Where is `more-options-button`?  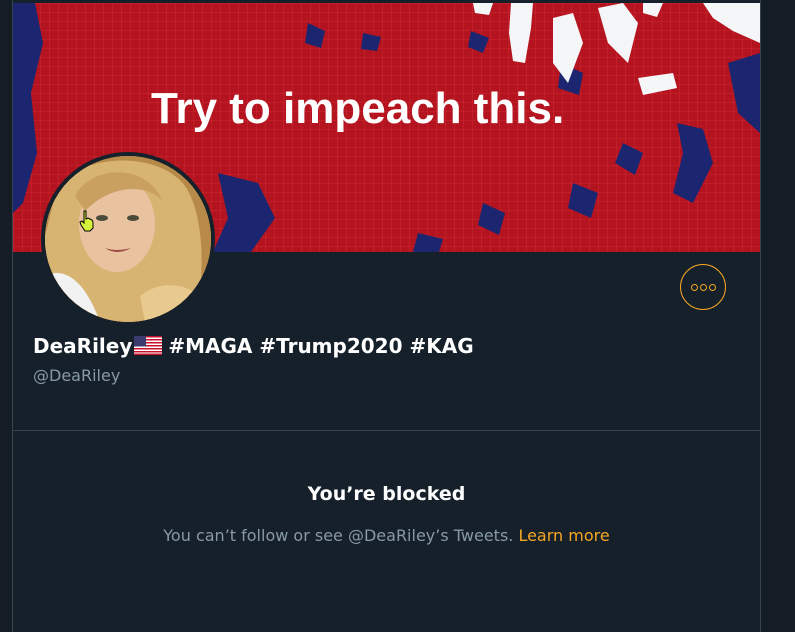
more-options-button is located at coordinates (703, 287).